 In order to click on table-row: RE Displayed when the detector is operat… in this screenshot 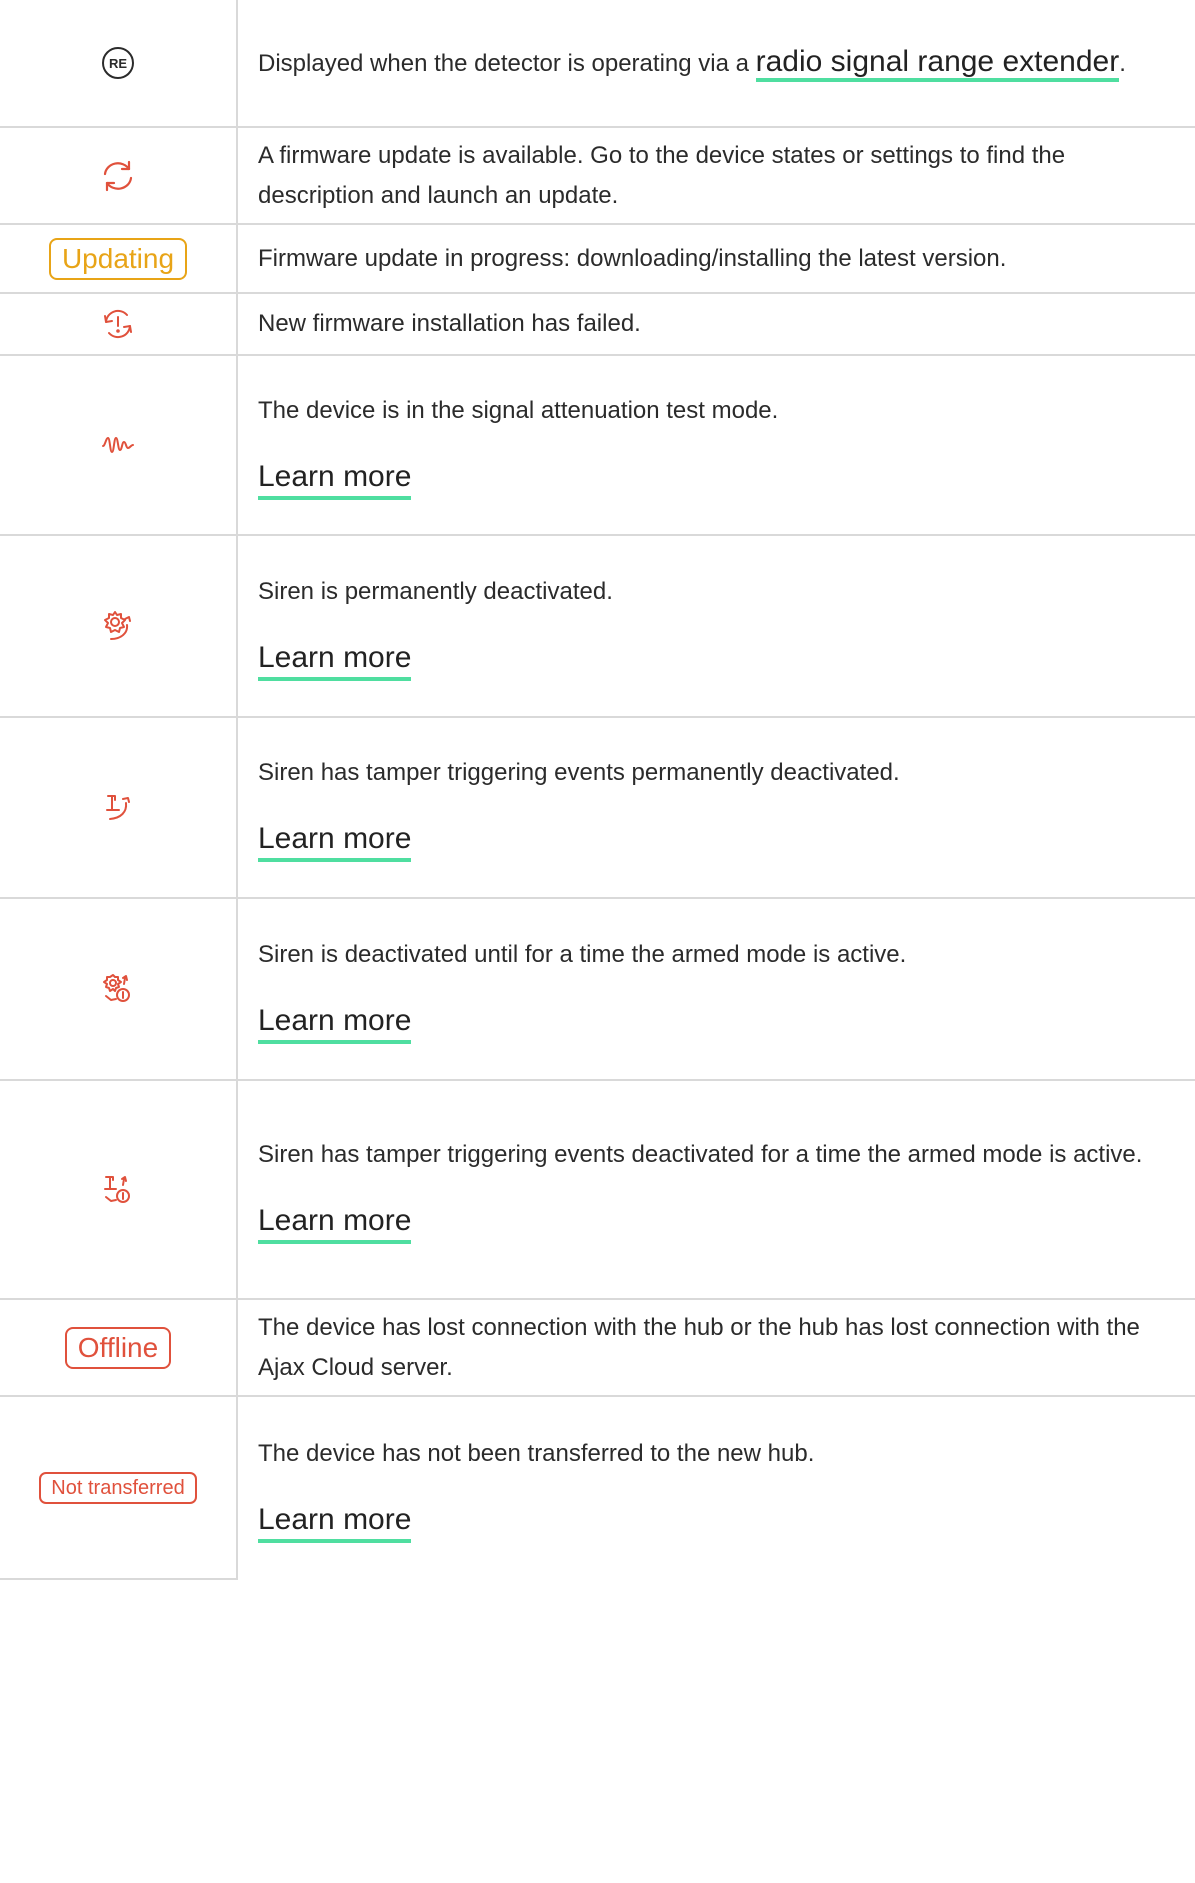, I will do `click(597, 64)`.